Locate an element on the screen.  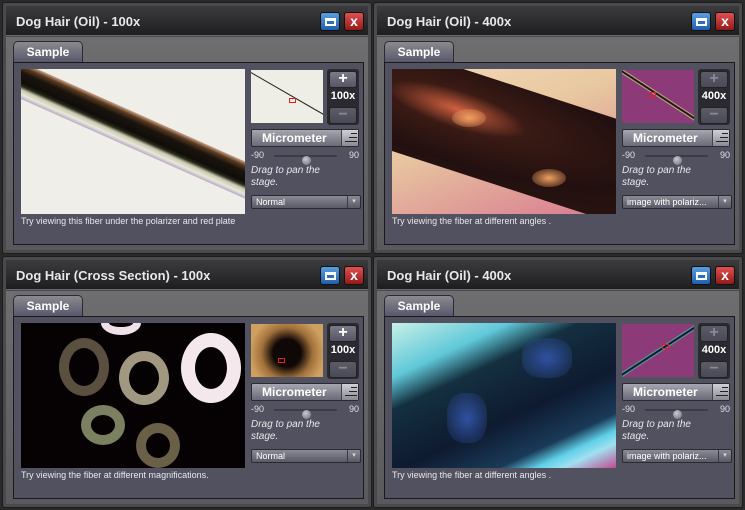
hair-fiber is located at coordinates (133, 141).